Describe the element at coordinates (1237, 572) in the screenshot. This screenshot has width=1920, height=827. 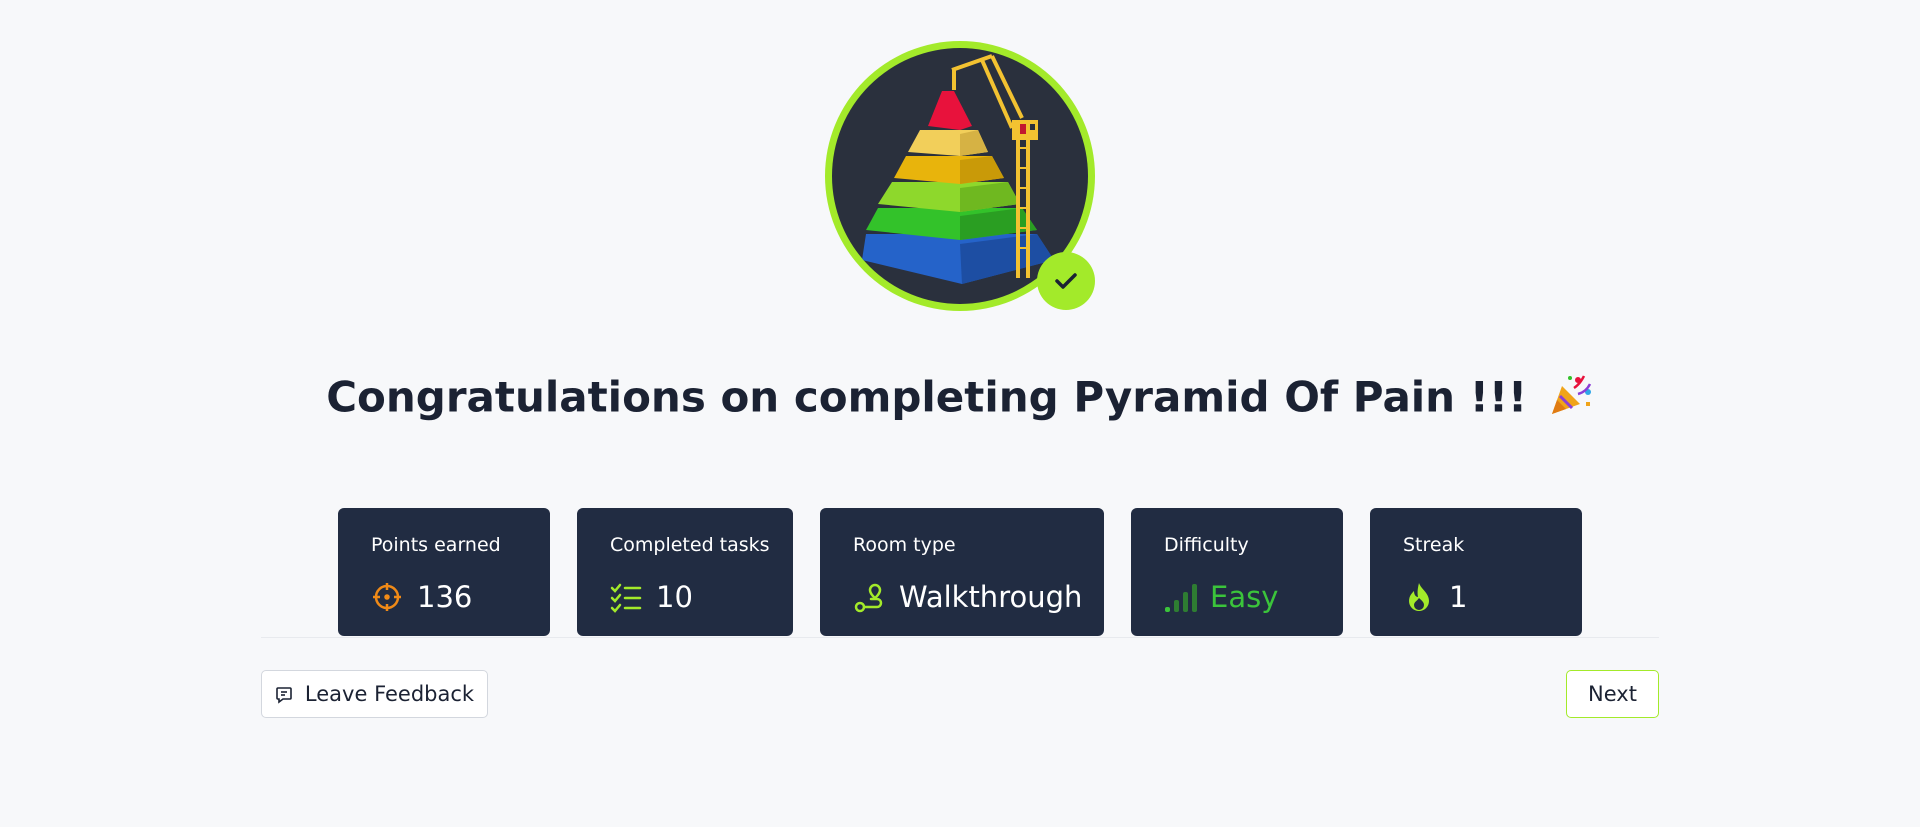
I see `stat-card-difficulty: Difficulty Easy` at that location.